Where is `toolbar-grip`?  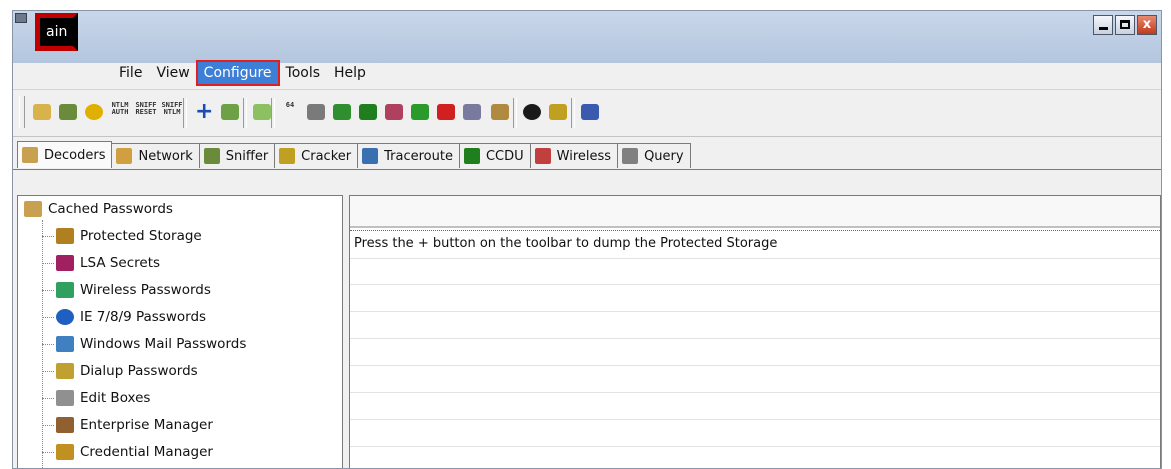
toolbar-grip is located at coordinates (22, 112).